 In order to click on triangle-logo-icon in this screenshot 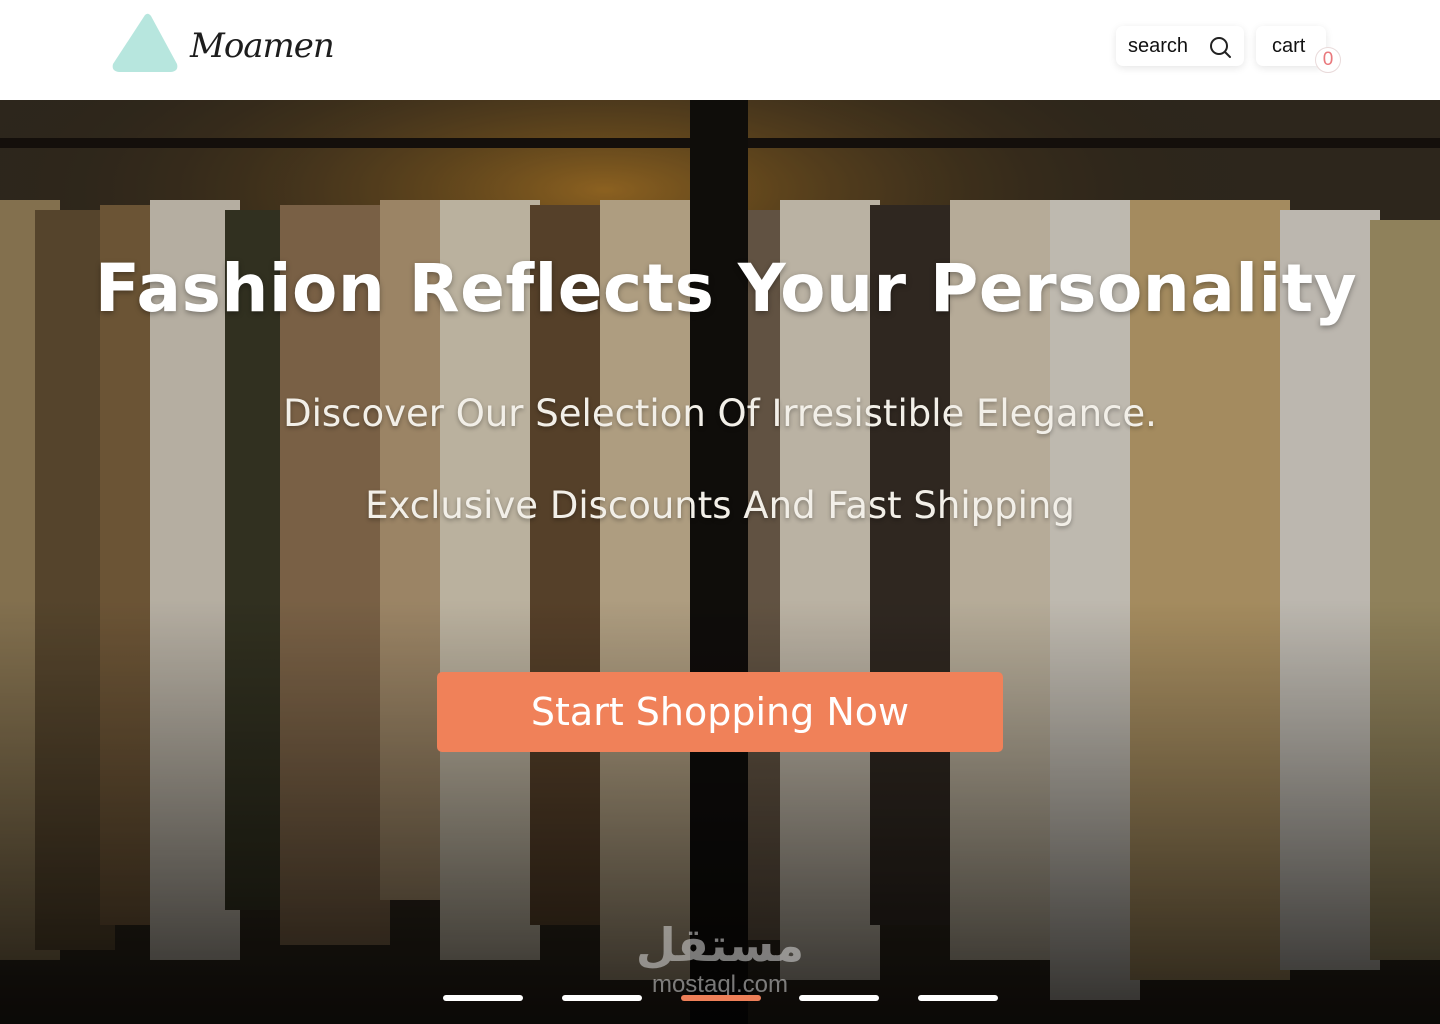, I will do `click(145, 42)`.